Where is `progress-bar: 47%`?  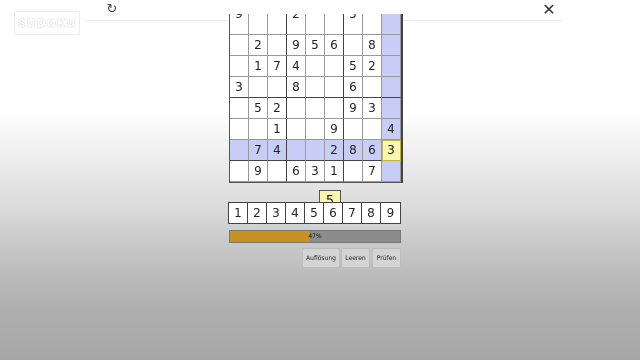
progress-bar: 47% is located at coordinates (315, 236).